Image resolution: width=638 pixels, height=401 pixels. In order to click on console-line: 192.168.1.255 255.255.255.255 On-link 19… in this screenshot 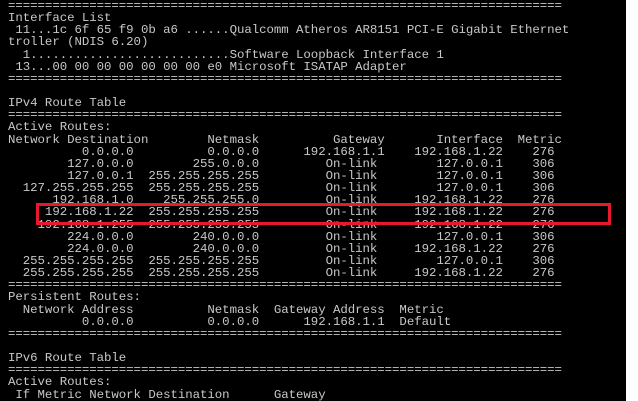, I will do `click(281, 224)`.